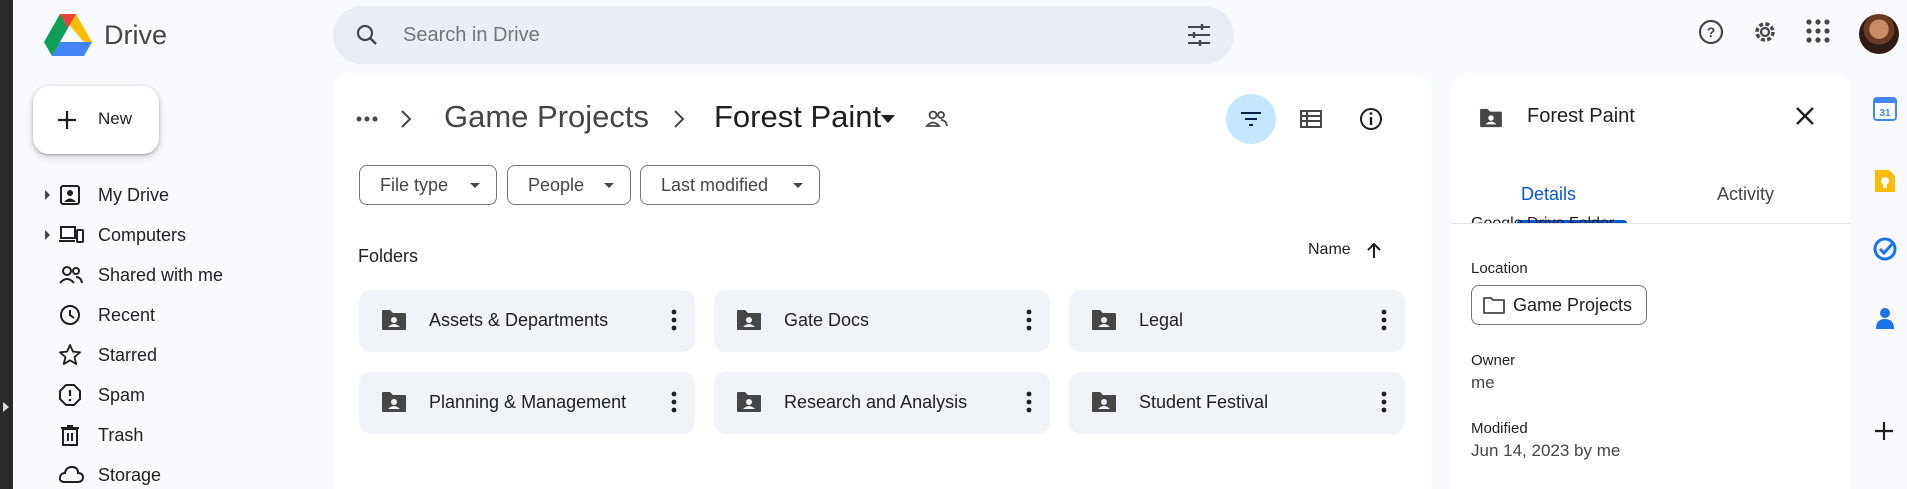  What do you see at coordinates (185, 472) in the screenshot?
I see `nav-item-storage: Storage` at bounding box center [185, 472].